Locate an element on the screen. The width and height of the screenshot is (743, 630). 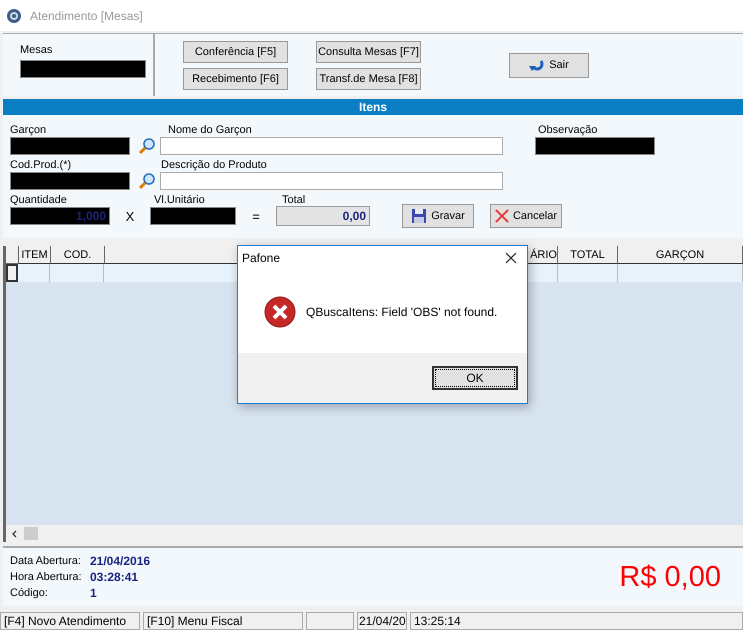
save-button: Gravar is located at coordinates (438, 216).